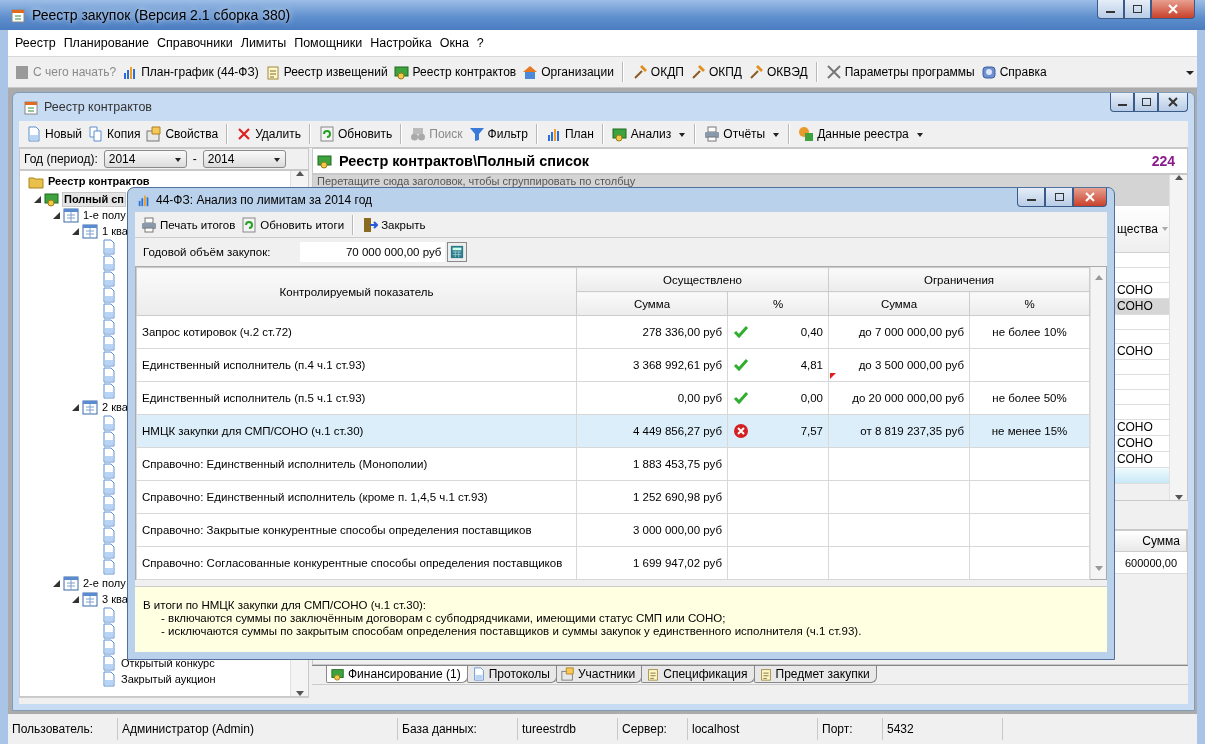  Describe the element at coordinates (1178, 337) in the screenshot. I see `scrollbar` at that location.